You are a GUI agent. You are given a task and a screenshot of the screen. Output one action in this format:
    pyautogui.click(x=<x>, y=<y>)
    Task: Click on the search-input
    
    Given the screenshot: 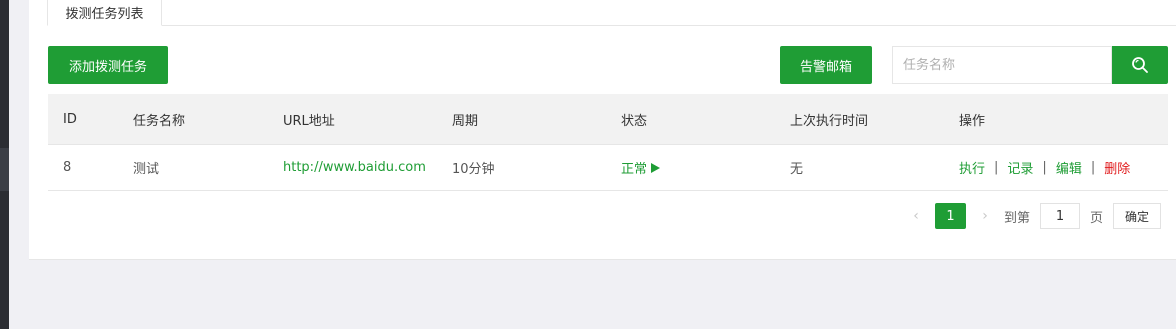 What is the action you would take?
    pyautogui.click(x=1002, y=65)
    